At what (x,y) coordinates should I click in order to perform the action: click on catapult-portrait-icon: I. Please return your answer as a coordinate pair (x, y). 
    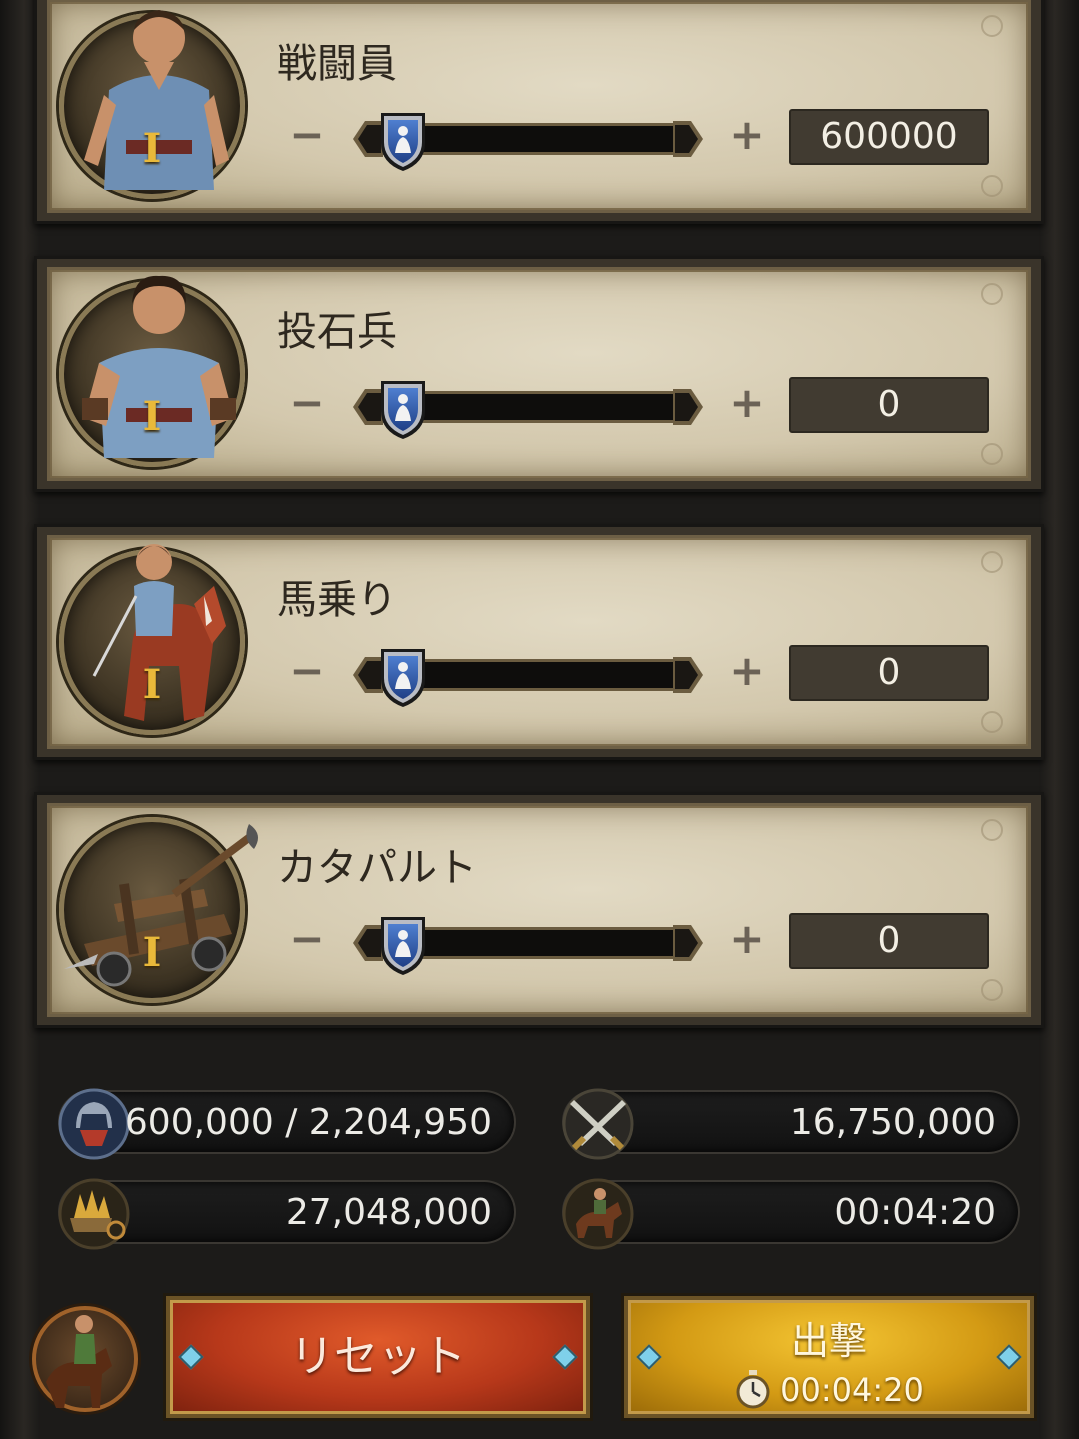
    Looking at the image, I should click on (158, 910).